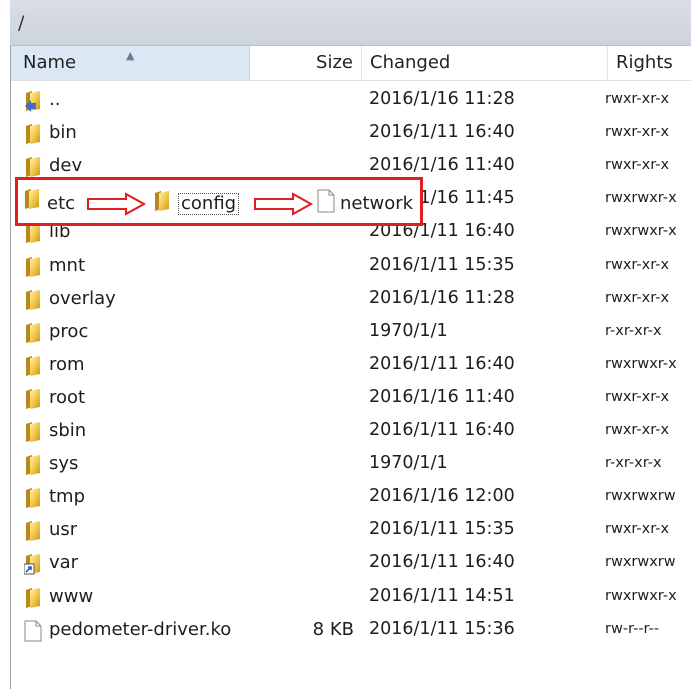 The width and height of the screenshot is (691, 689). Describe the element at coordinates (32, 564) in the screenshot. I see `folder-link-icon` at that location.